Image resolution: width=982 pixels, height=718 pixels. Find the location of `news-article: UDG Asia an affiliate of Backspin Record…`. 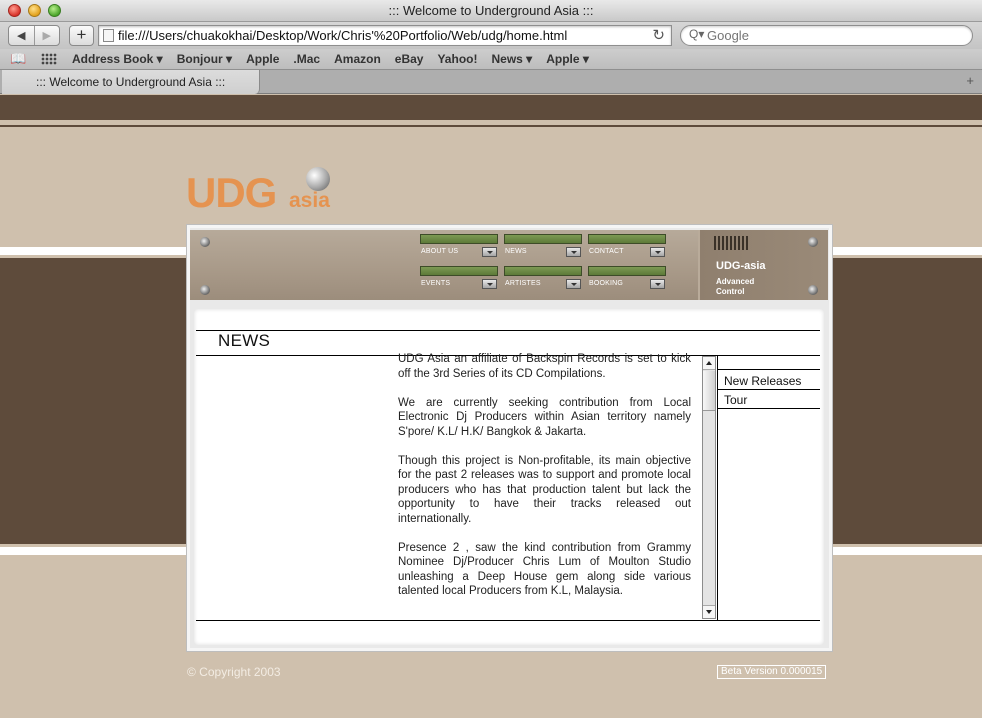

news-article: UDG Asia an affiliate of Backspin Record… is located at coordinates (544, 484).